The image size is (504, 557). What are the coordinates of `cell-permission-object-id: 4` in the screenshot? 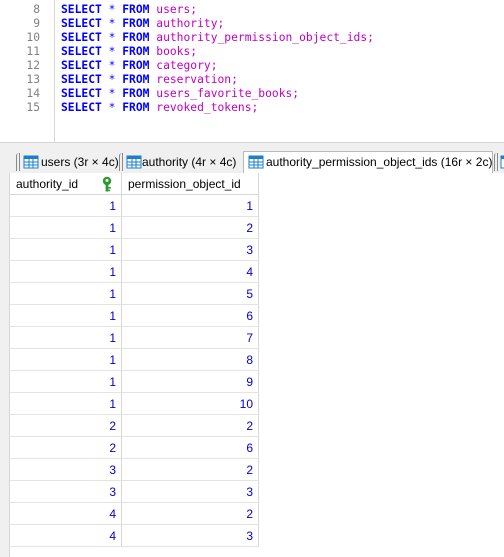 It's located at (190, 272).